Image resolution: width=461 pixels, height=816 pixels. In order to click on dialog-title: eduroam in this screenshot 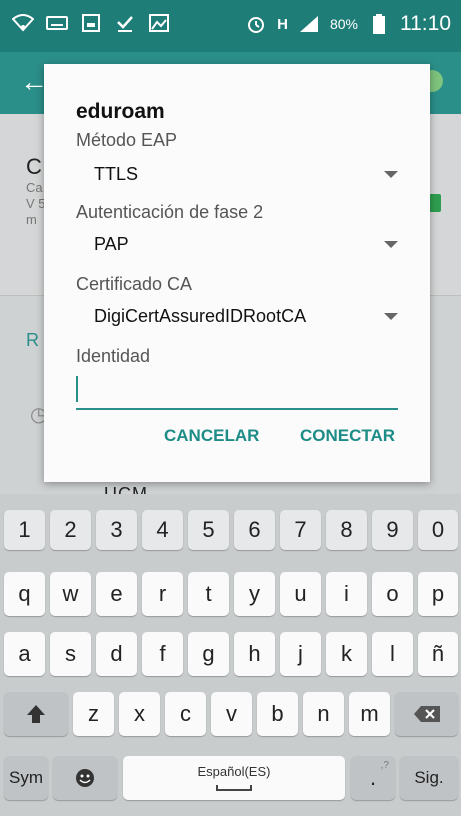, I will do `click(120, 111)`.